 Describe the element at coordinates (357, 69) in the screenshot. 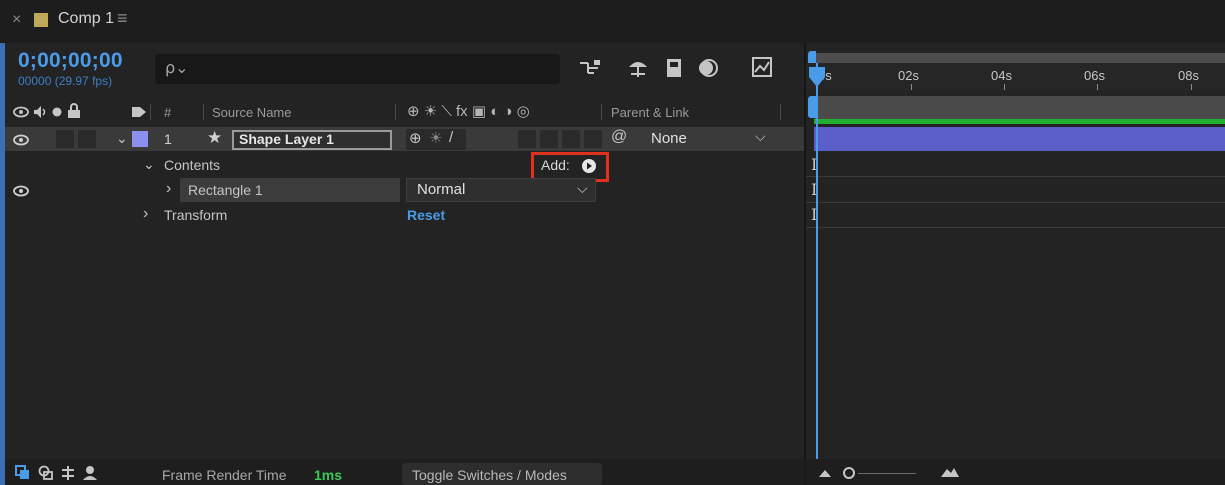

I see `search-input` at that location.